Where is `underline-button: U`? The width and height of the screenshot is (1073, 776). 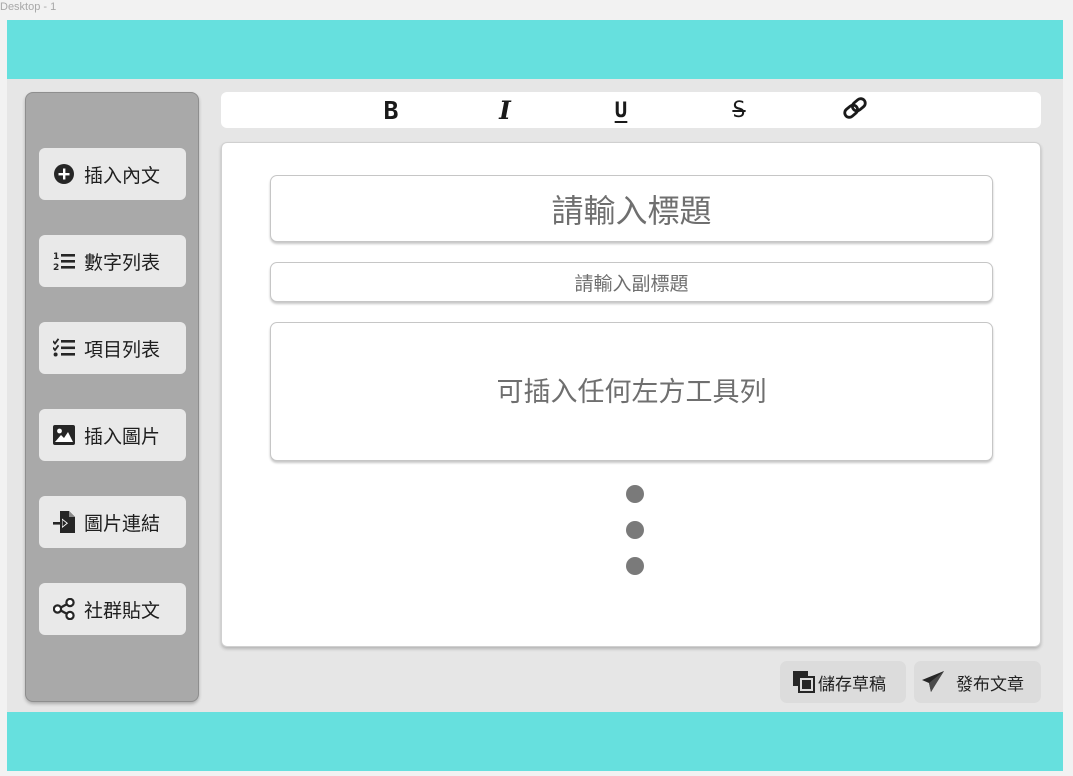
underline-button: U is located at coordinates (621, 110).